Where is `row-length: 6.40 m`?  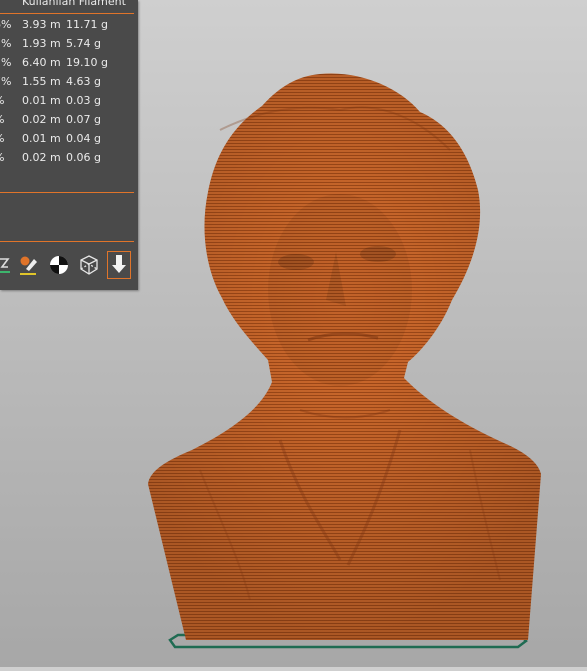 row-length: 6.40 m is located at coordinates (41, 62).